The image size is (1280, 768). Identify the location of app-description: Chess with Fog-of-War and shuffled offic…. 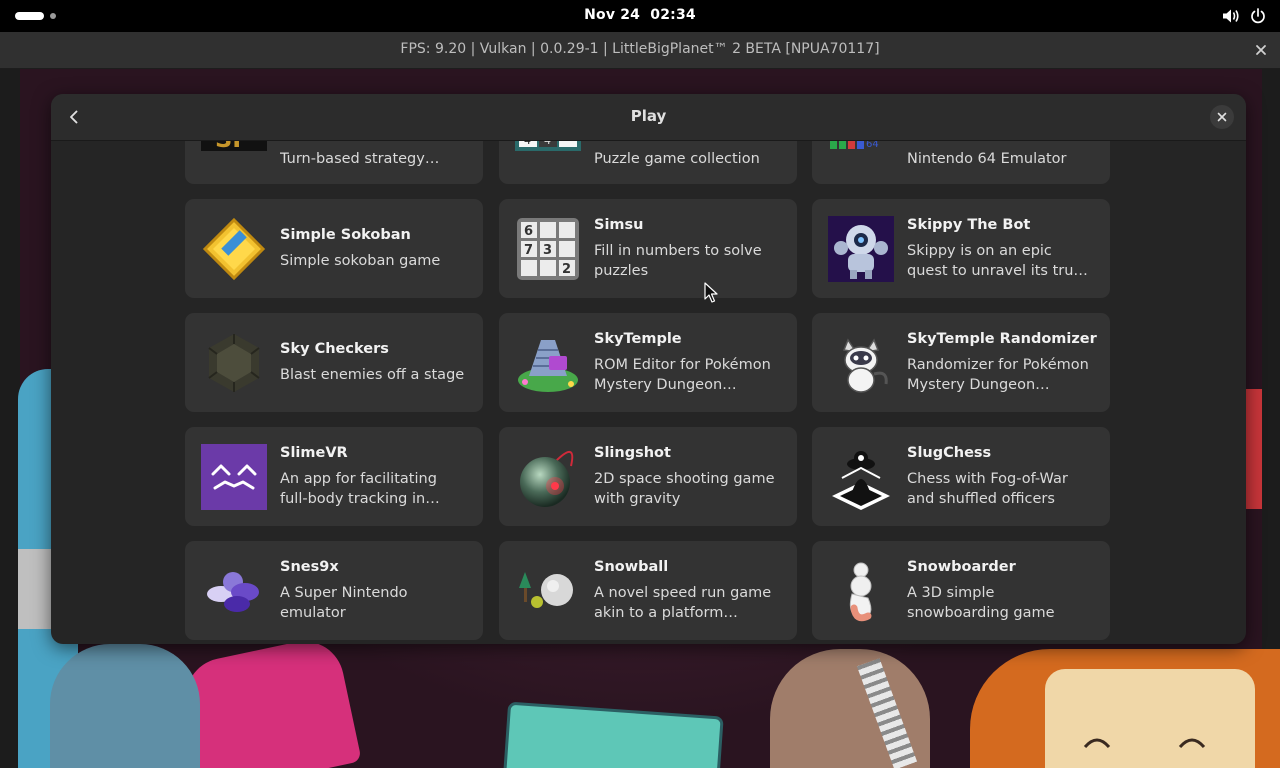
(987, 489).